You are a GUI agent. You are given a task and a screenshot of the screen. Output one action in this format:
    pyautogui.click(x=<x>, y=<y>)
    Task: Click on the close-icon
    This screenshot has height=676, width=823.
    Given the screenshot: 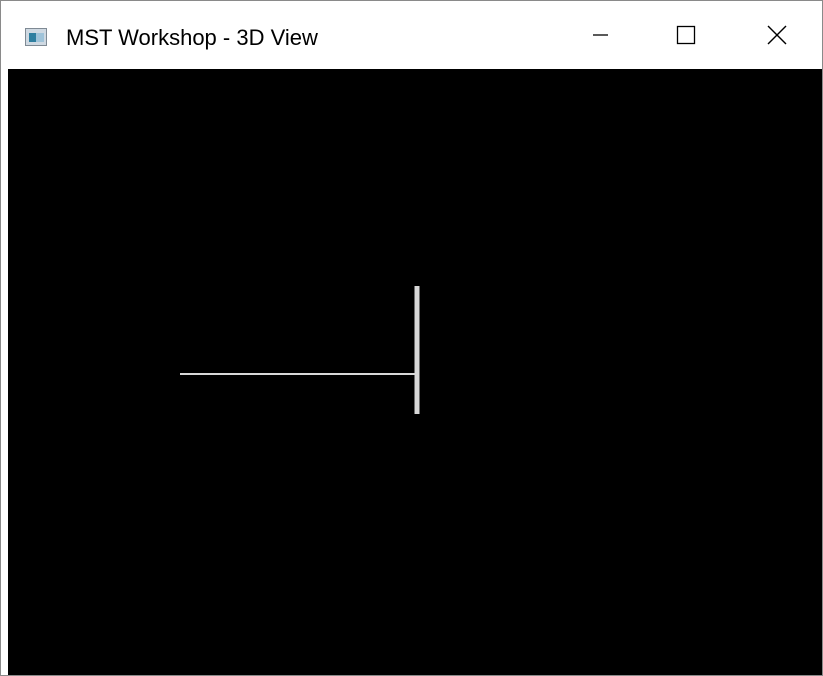 What is the action you would take?
    pyautogui.click(x=777, y=35)
    